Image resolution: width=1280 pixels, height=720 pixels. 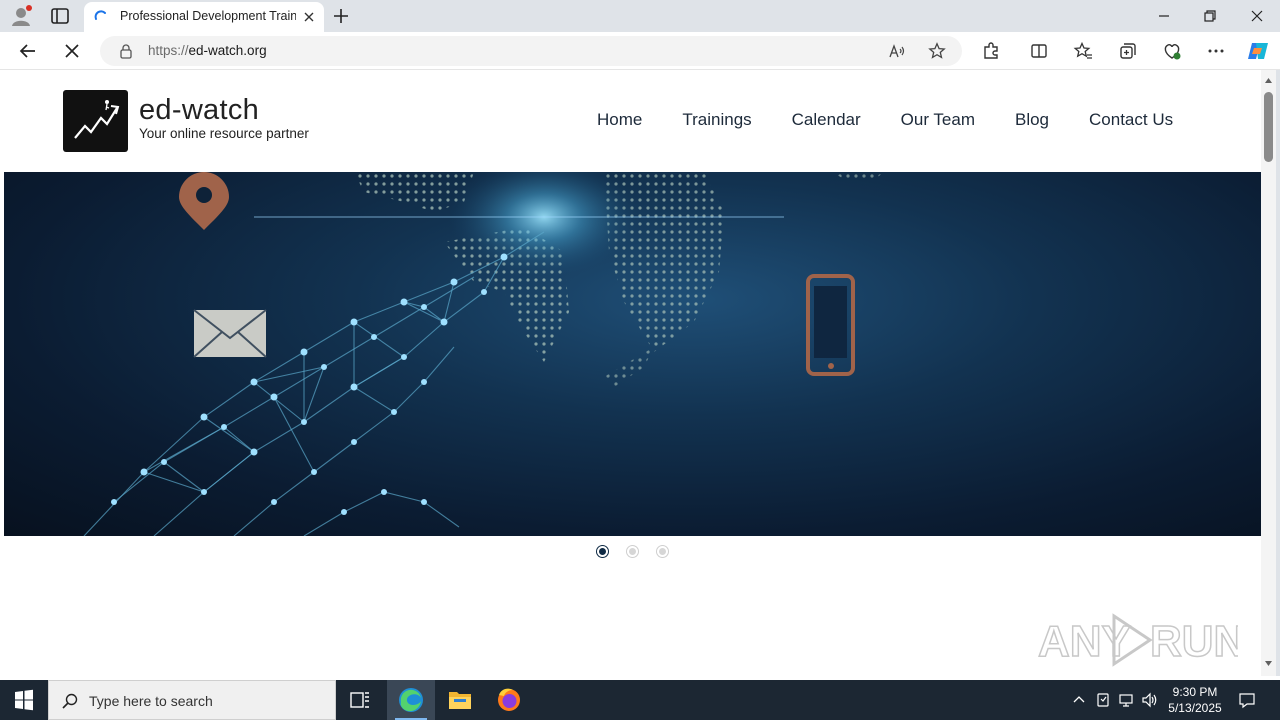 I want to click on minimize-icon, so click(x=1164, y=16).